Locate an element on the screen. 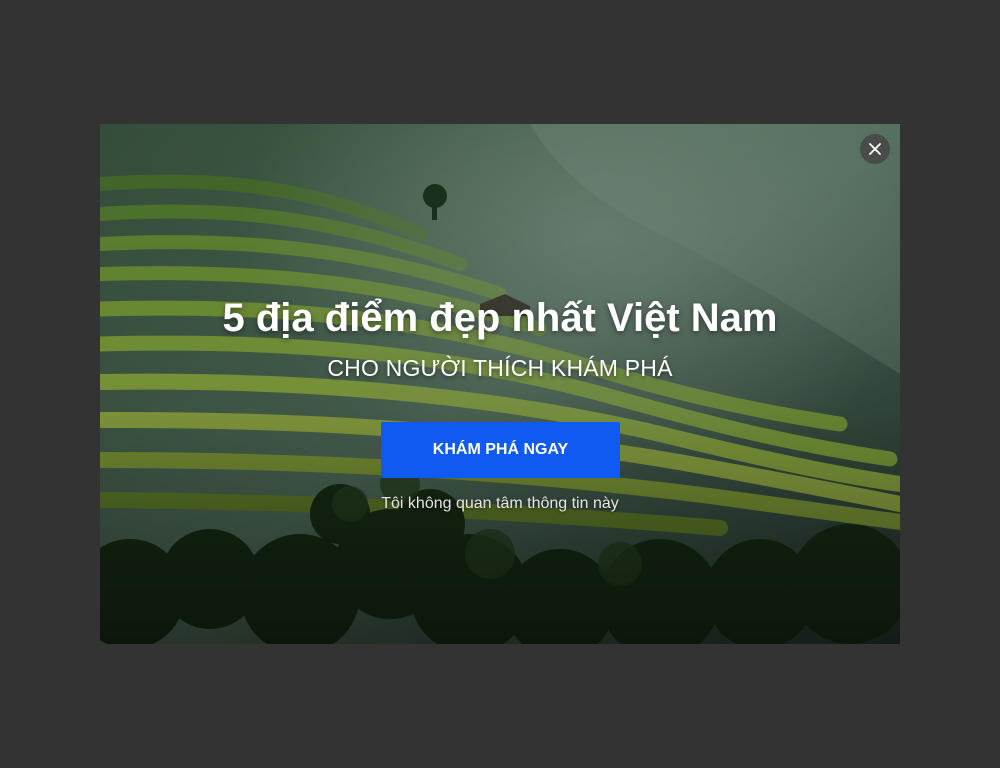  explore-now-button: KHÁM PHÁ NGAY is located at coordinates (500, 450).